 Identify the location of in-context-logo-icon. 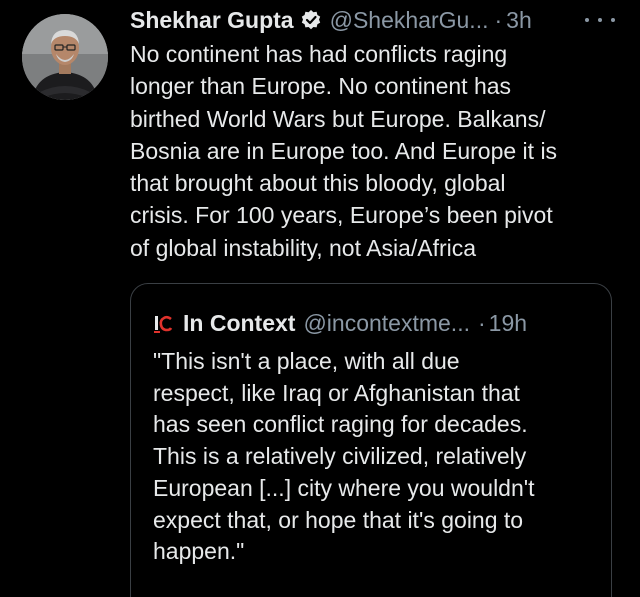
(163, 324).